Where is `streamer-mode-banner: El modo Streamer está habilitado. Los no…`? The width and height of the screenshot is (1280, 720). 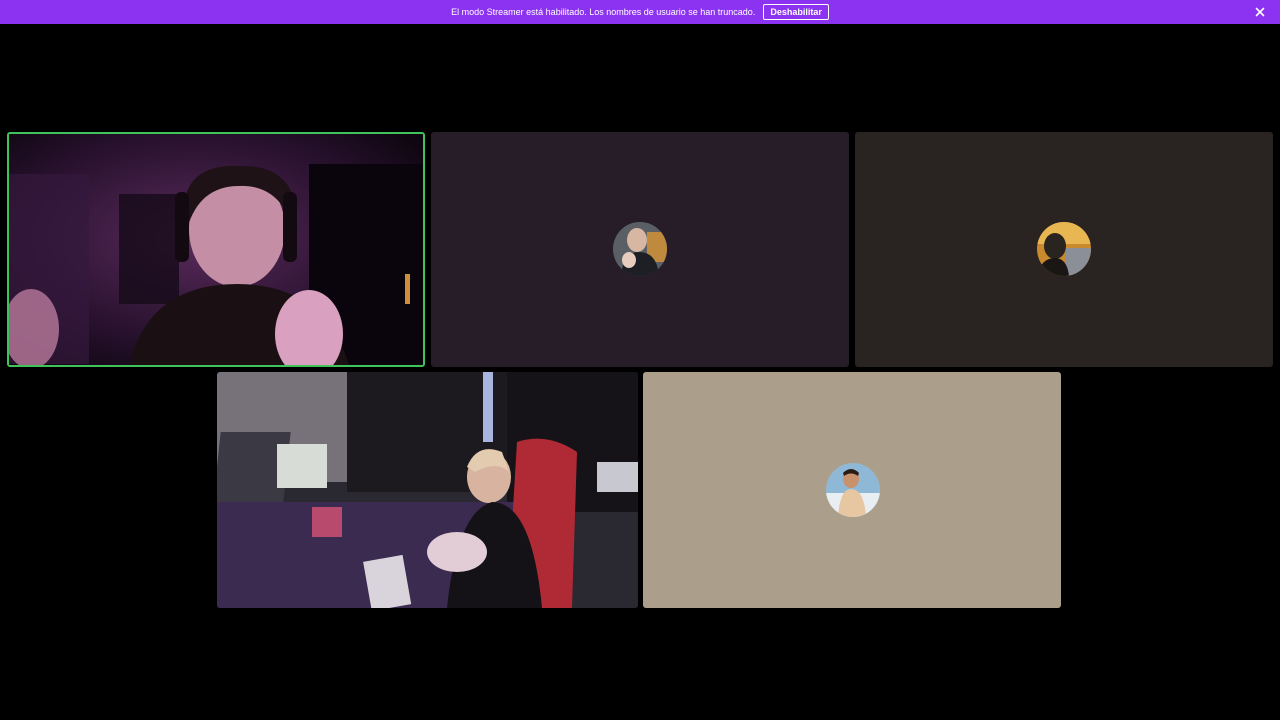 streamer-mode-banner: El modo Streamer está habilitado. Los no… is located at coordinates (640, 12).